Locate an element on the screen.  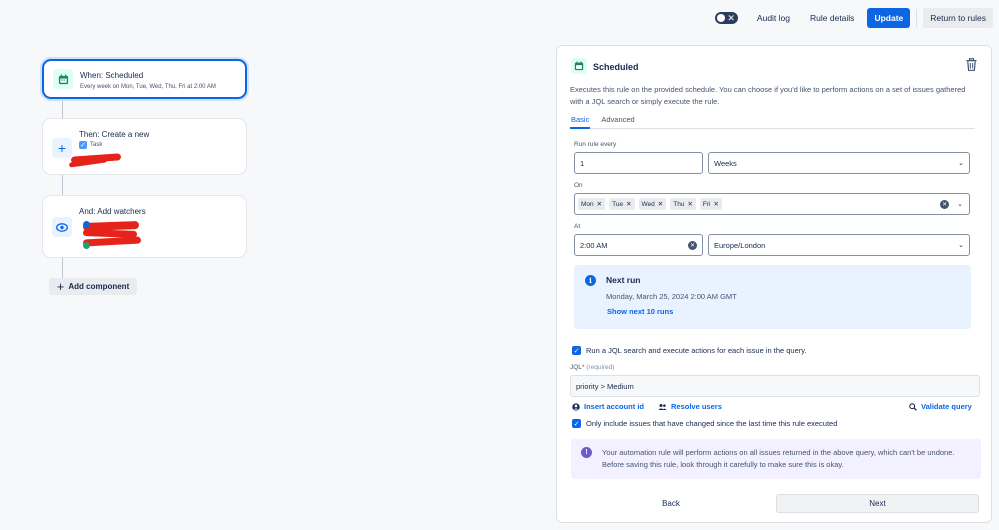
show-next-runs-link: Show next 10 runs is located at coordinates (640, 311).